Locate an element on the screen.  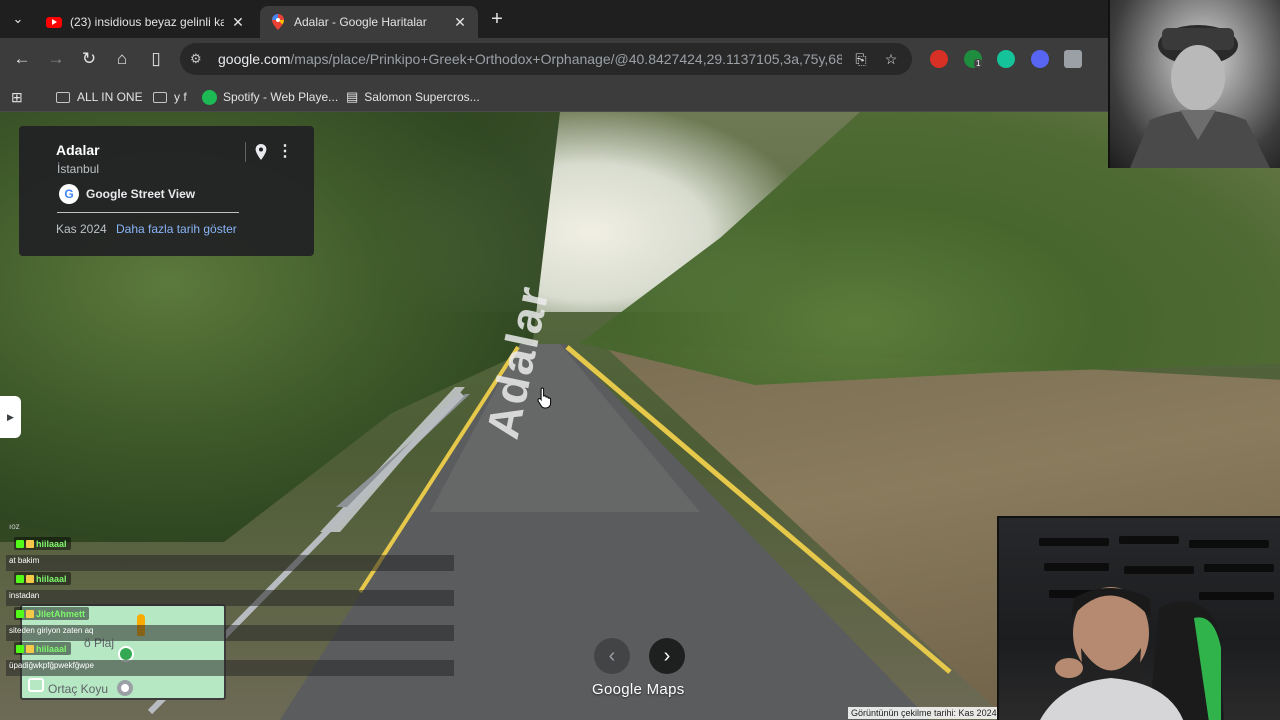
expand-panel-icon: ▶ is located at coordinates (10, 417).